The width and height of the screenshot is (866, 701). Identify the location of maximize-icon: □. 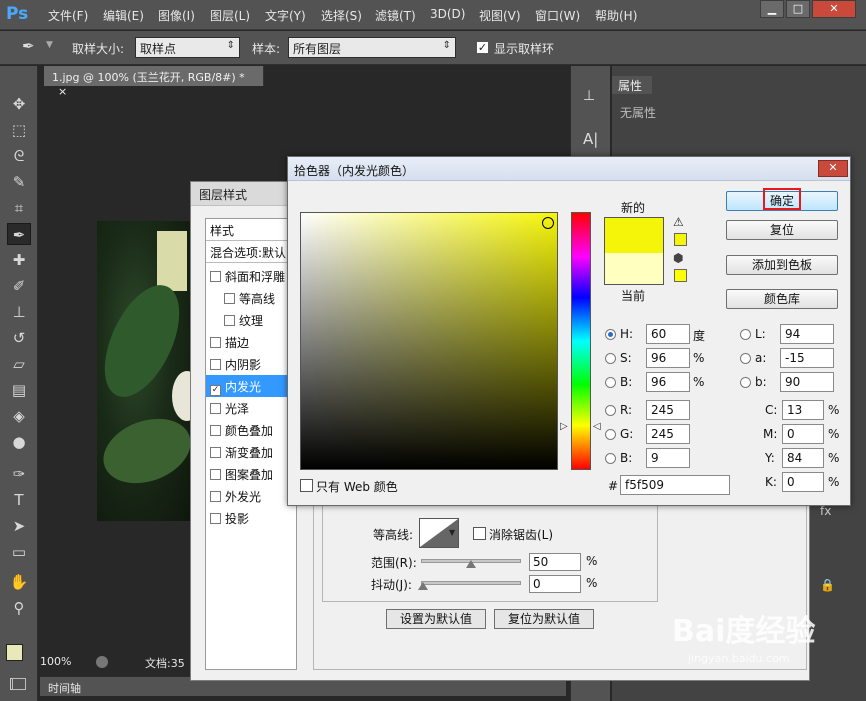
(798, 9).